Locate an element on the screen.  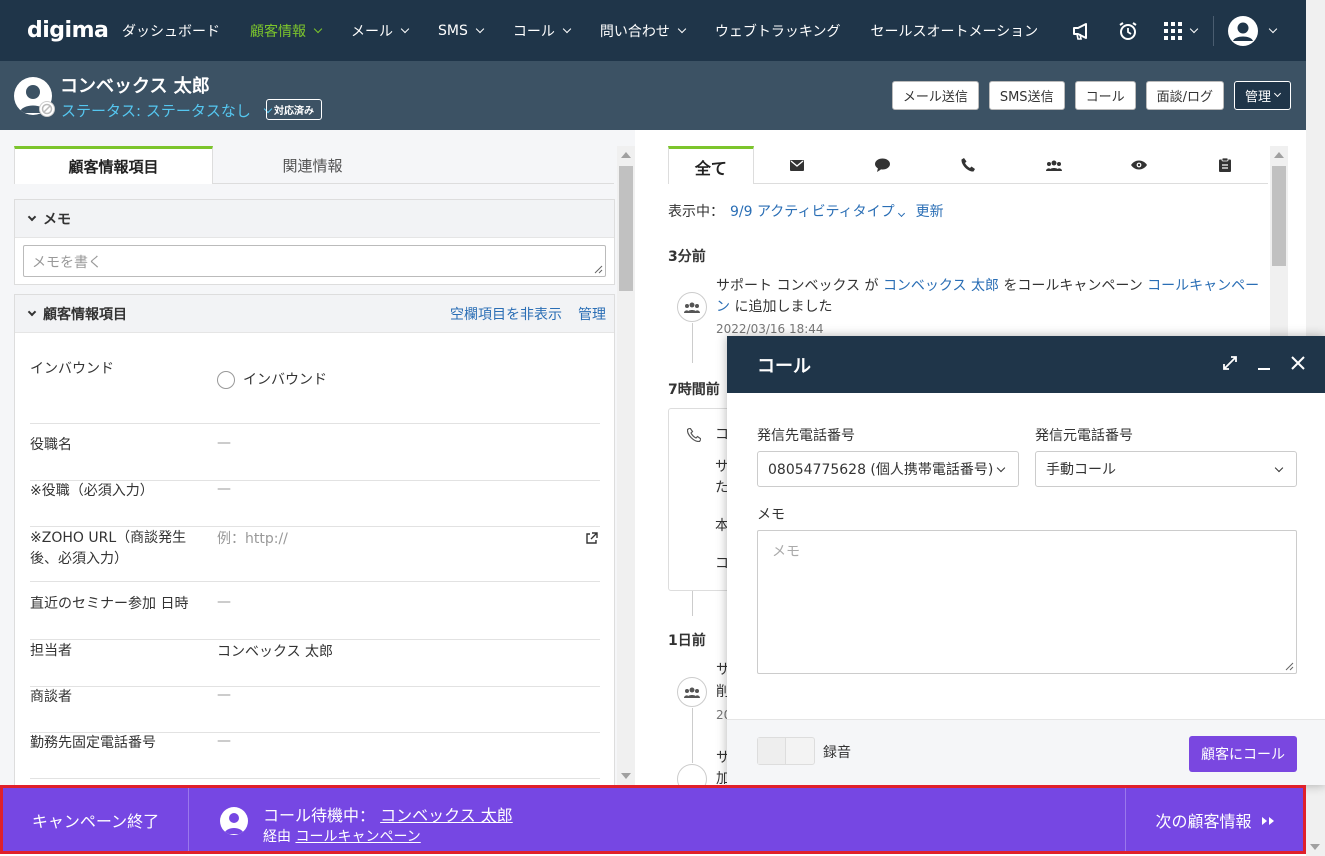
timeline-line is located at coordinates (692, 603).